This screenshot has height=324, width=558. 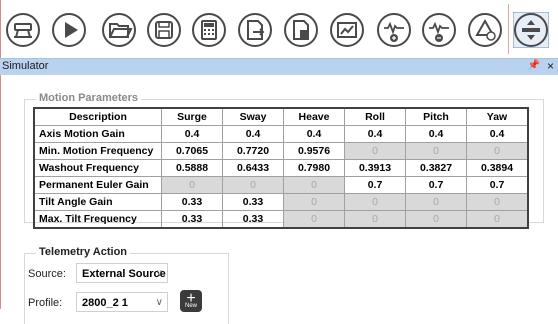 I want to click on chart-button, so click(x=347, y=30).